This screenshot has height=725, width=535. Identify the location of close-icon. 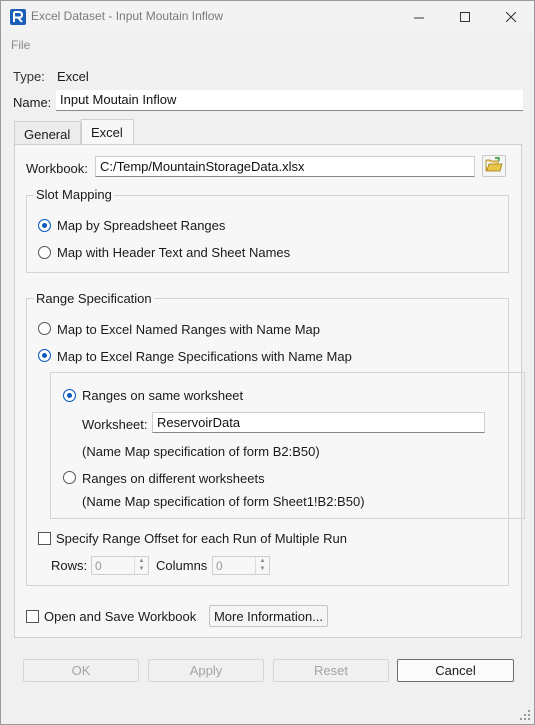
(511, 17).